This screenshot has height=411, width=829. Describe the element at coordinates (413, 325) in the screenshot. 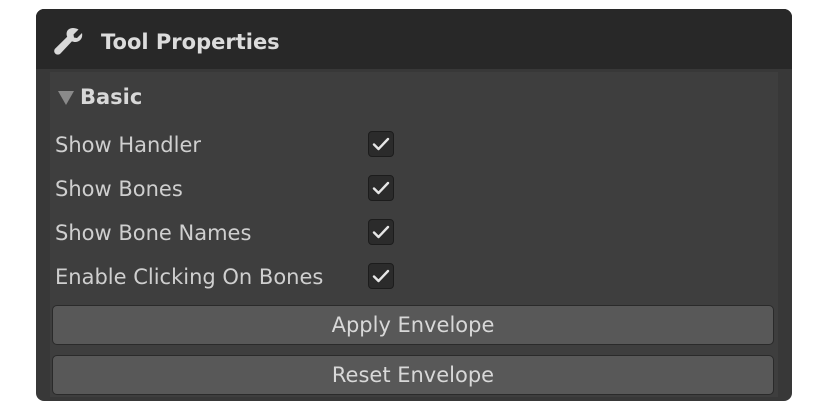

I see `apply-envelope-button: Apply Envelope` at that location.